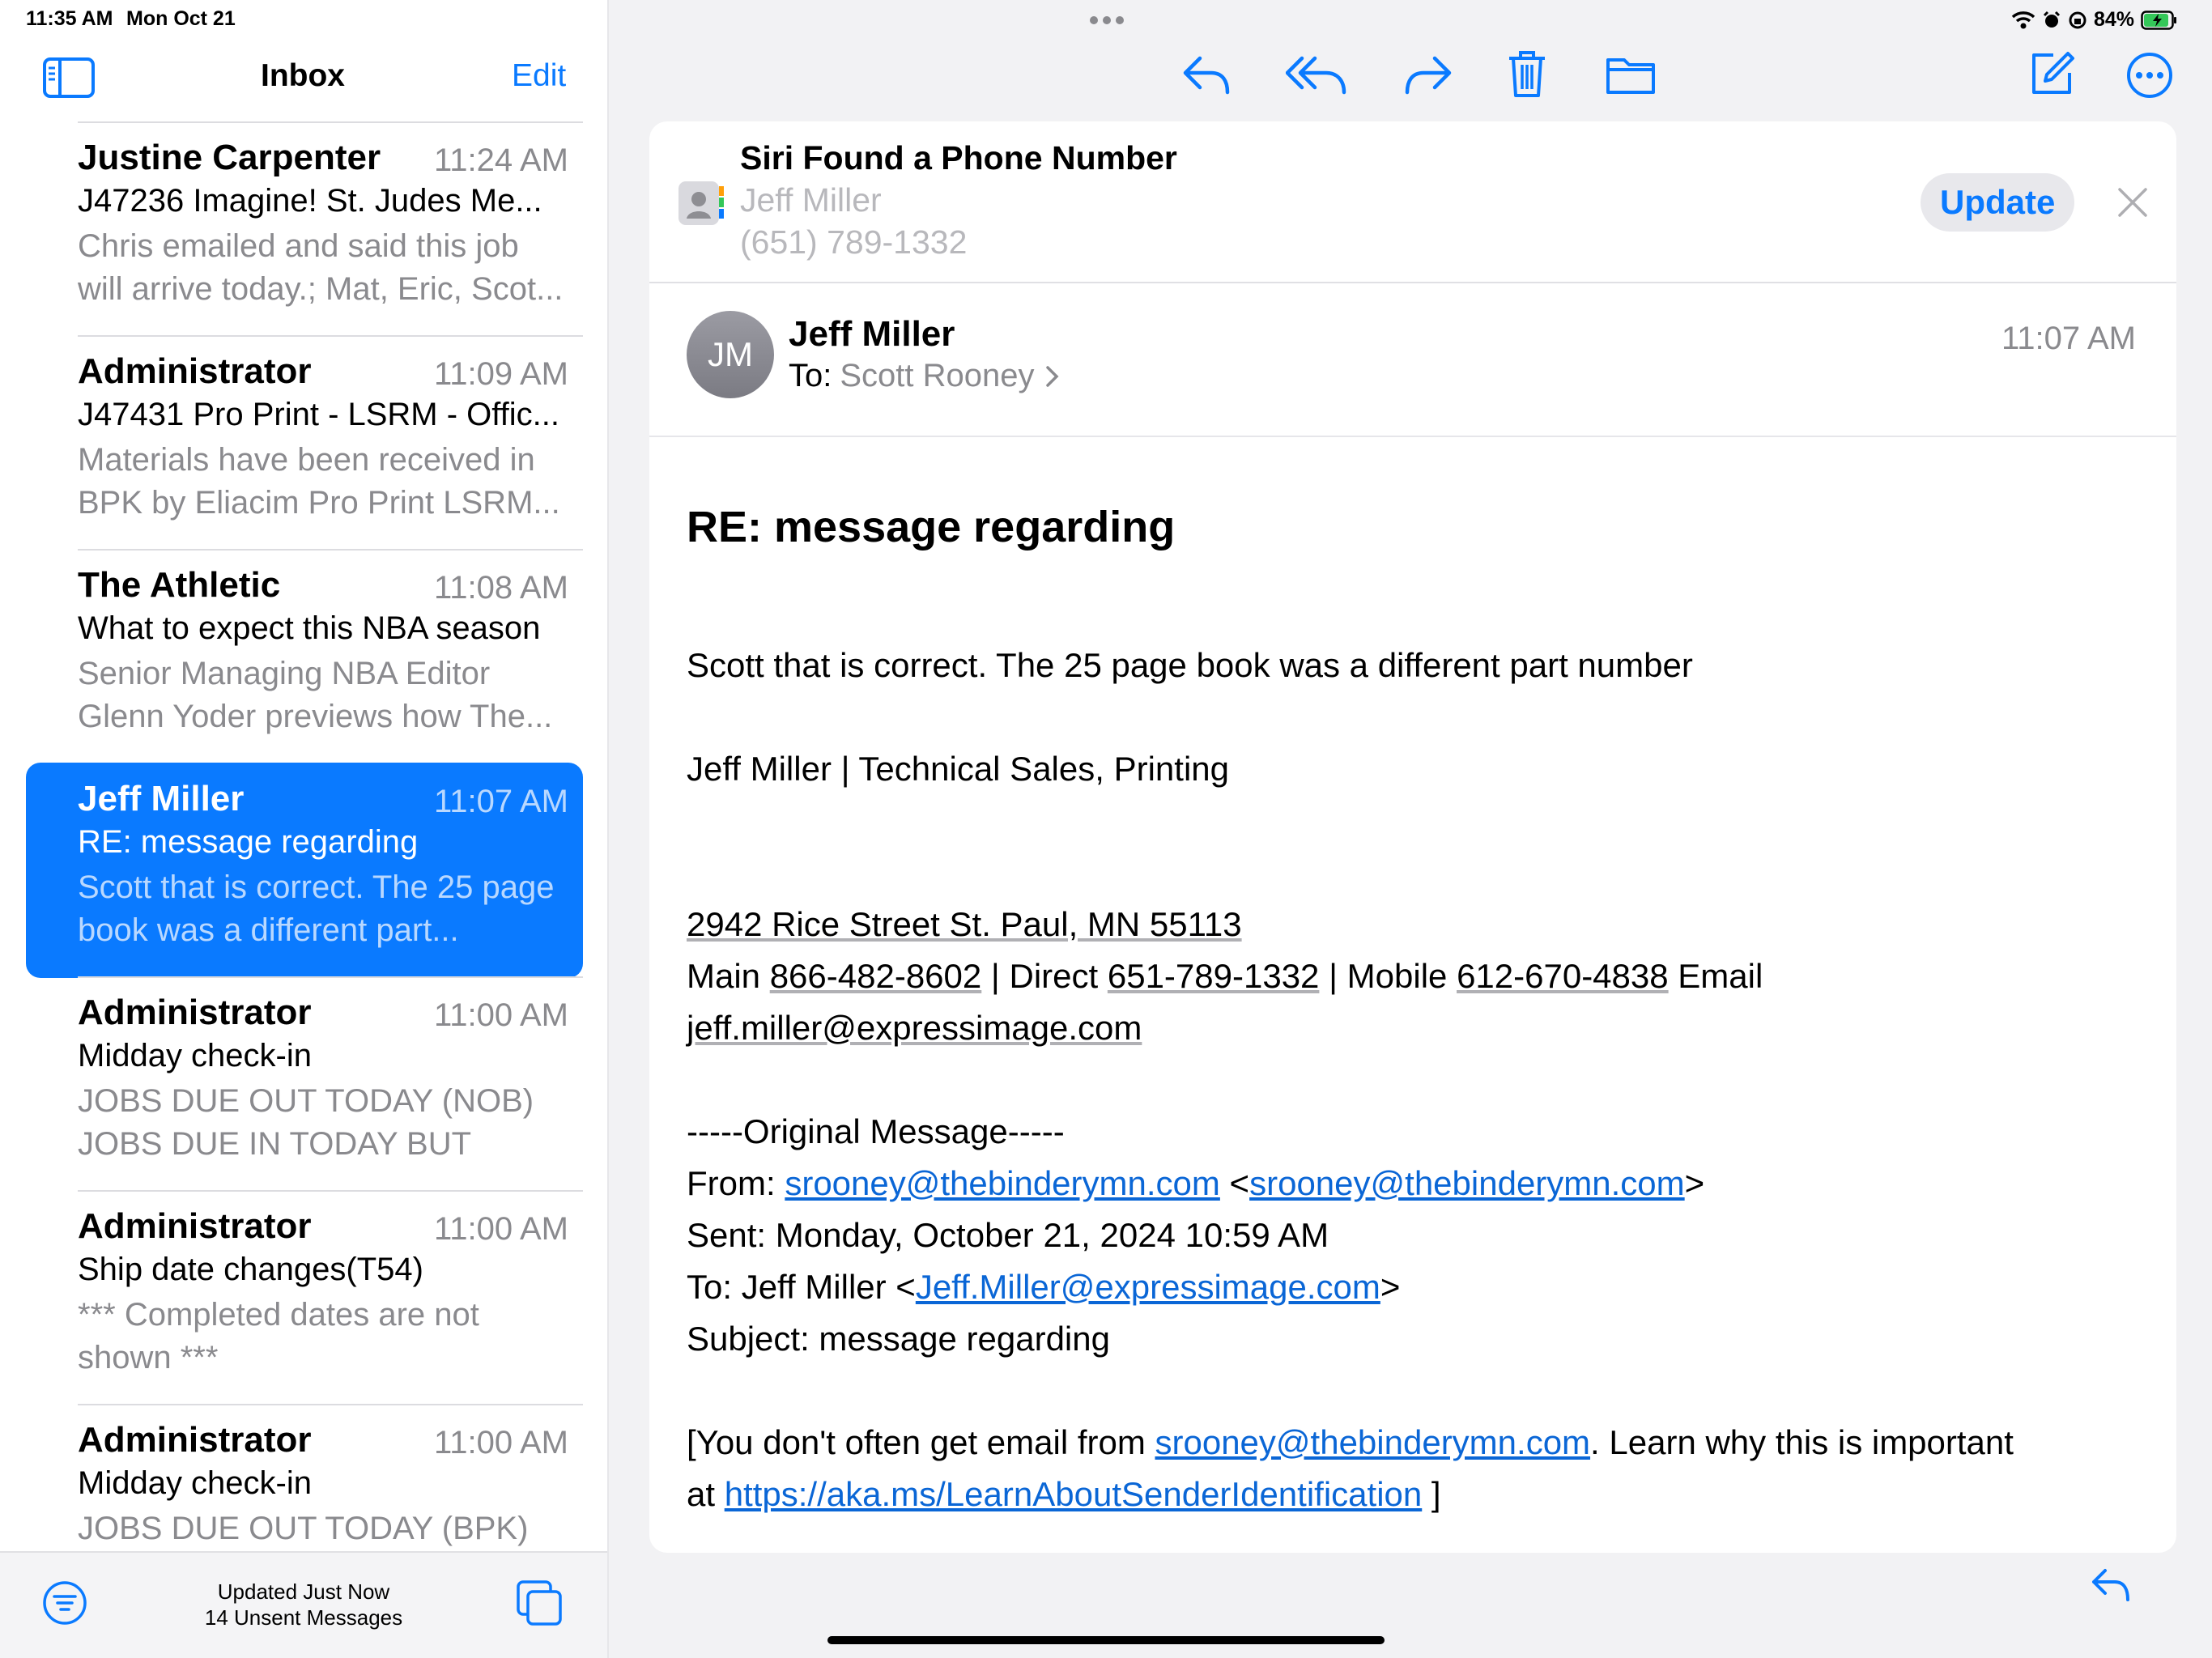  I want to click on siri-phone-number: (651) 789-1332, so click(854, 242).